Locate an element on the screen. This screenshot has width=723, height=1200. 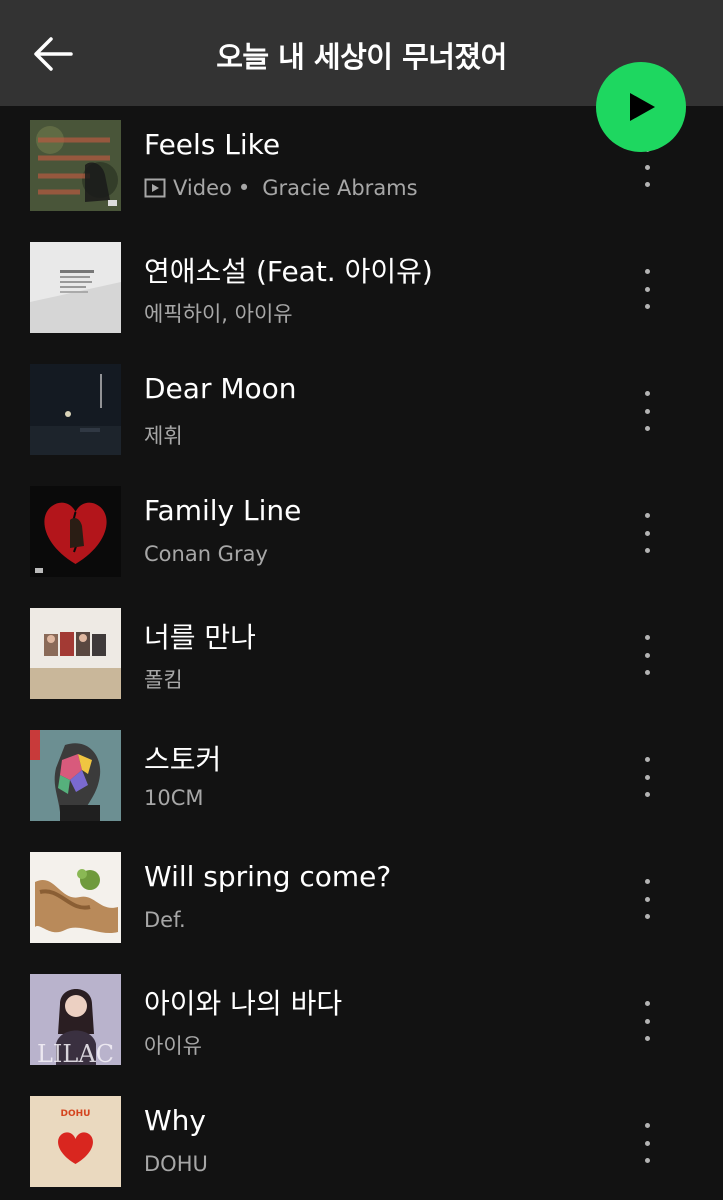
track-title: 연애소설 (Feat. 아이유) is located at coordinates (288, 271).